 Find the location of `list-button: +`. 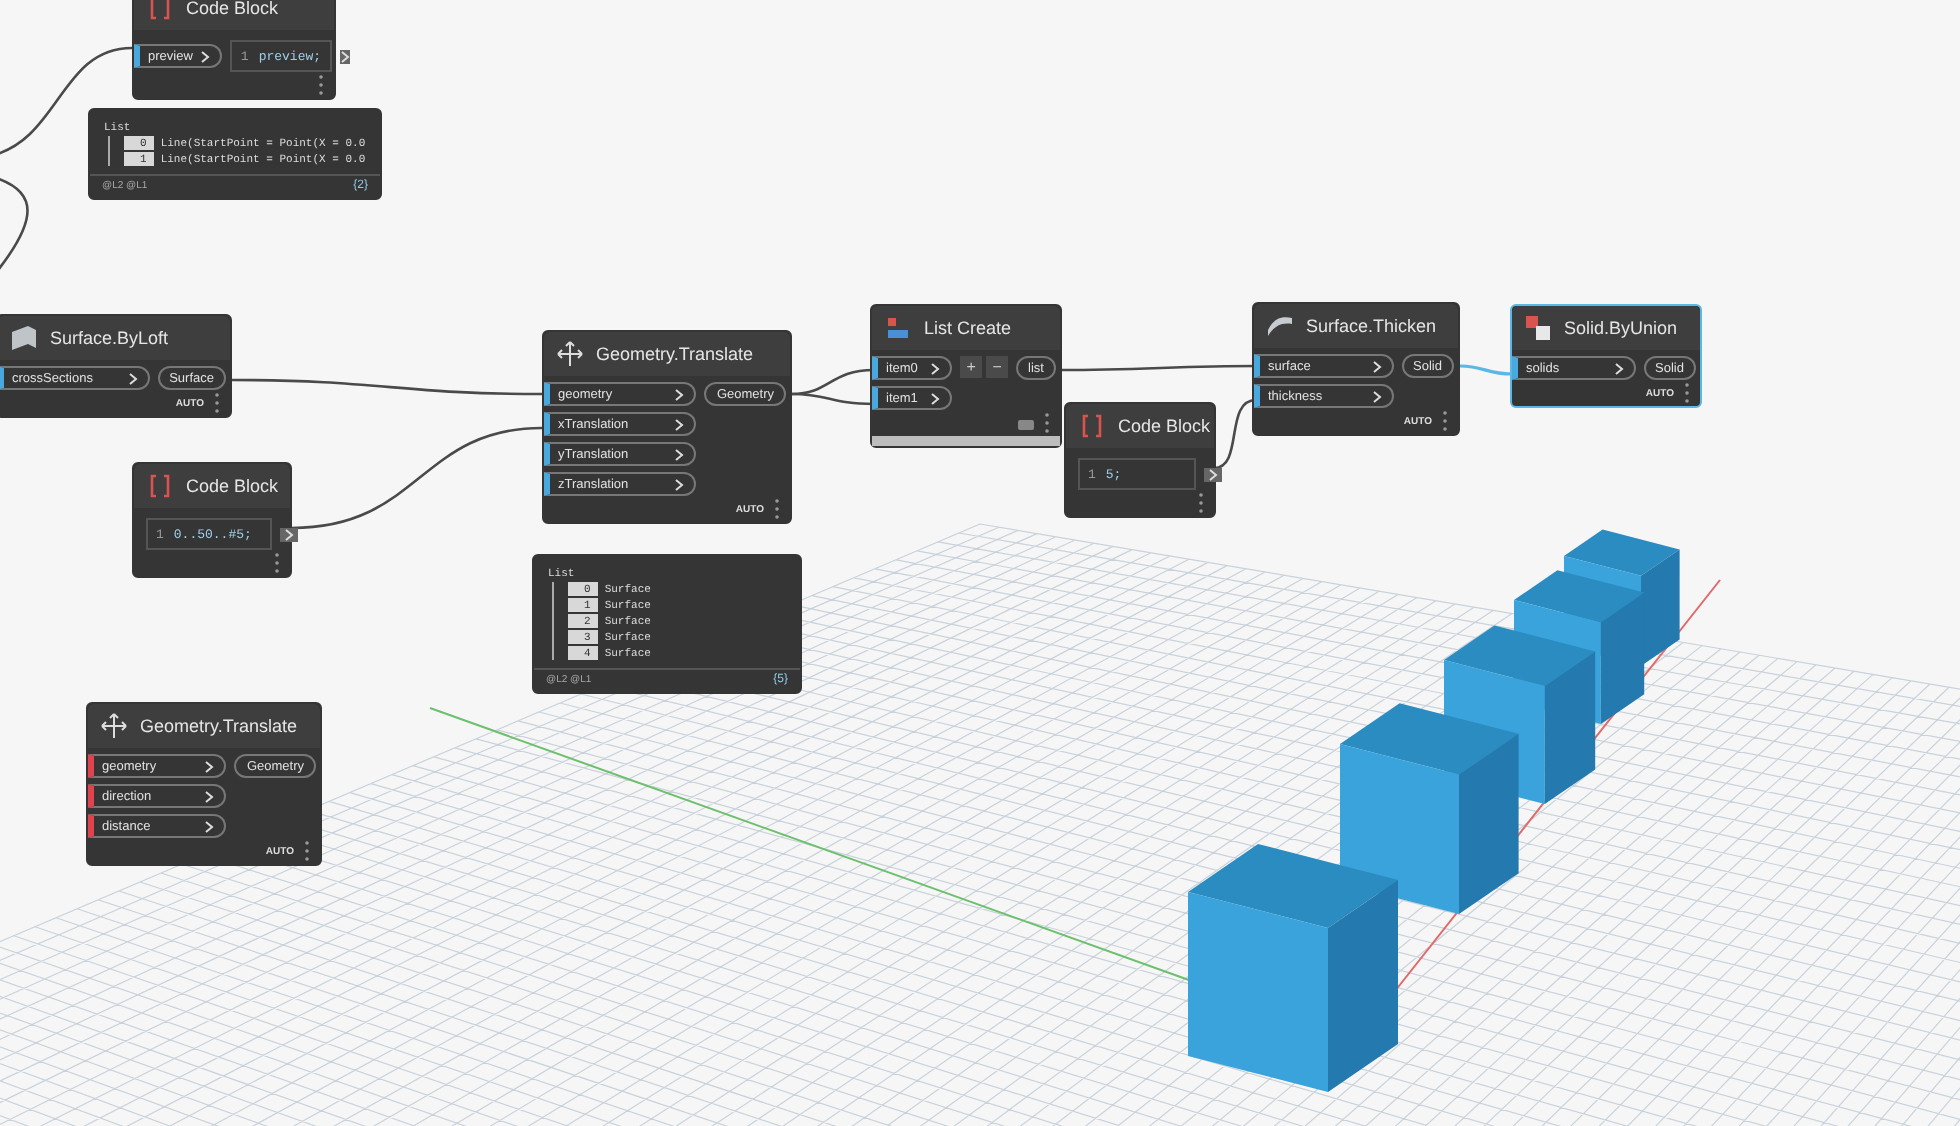

list-button: + is located at coordinates (971, 367).